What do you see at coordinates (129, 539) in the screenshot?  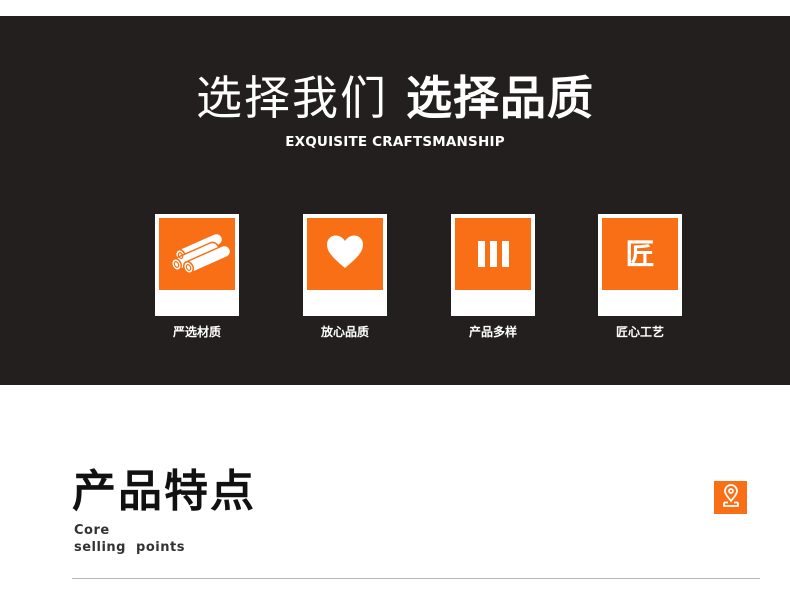 I see `section-subtitle: Core selling points` at bounding box center [129, 539].